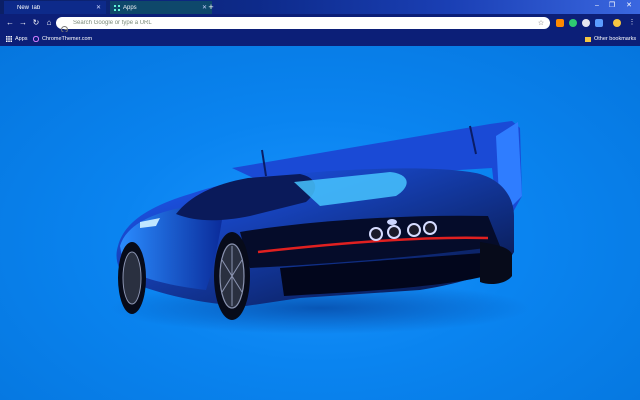  I want to click on pocket-icon, so click(586, 23).